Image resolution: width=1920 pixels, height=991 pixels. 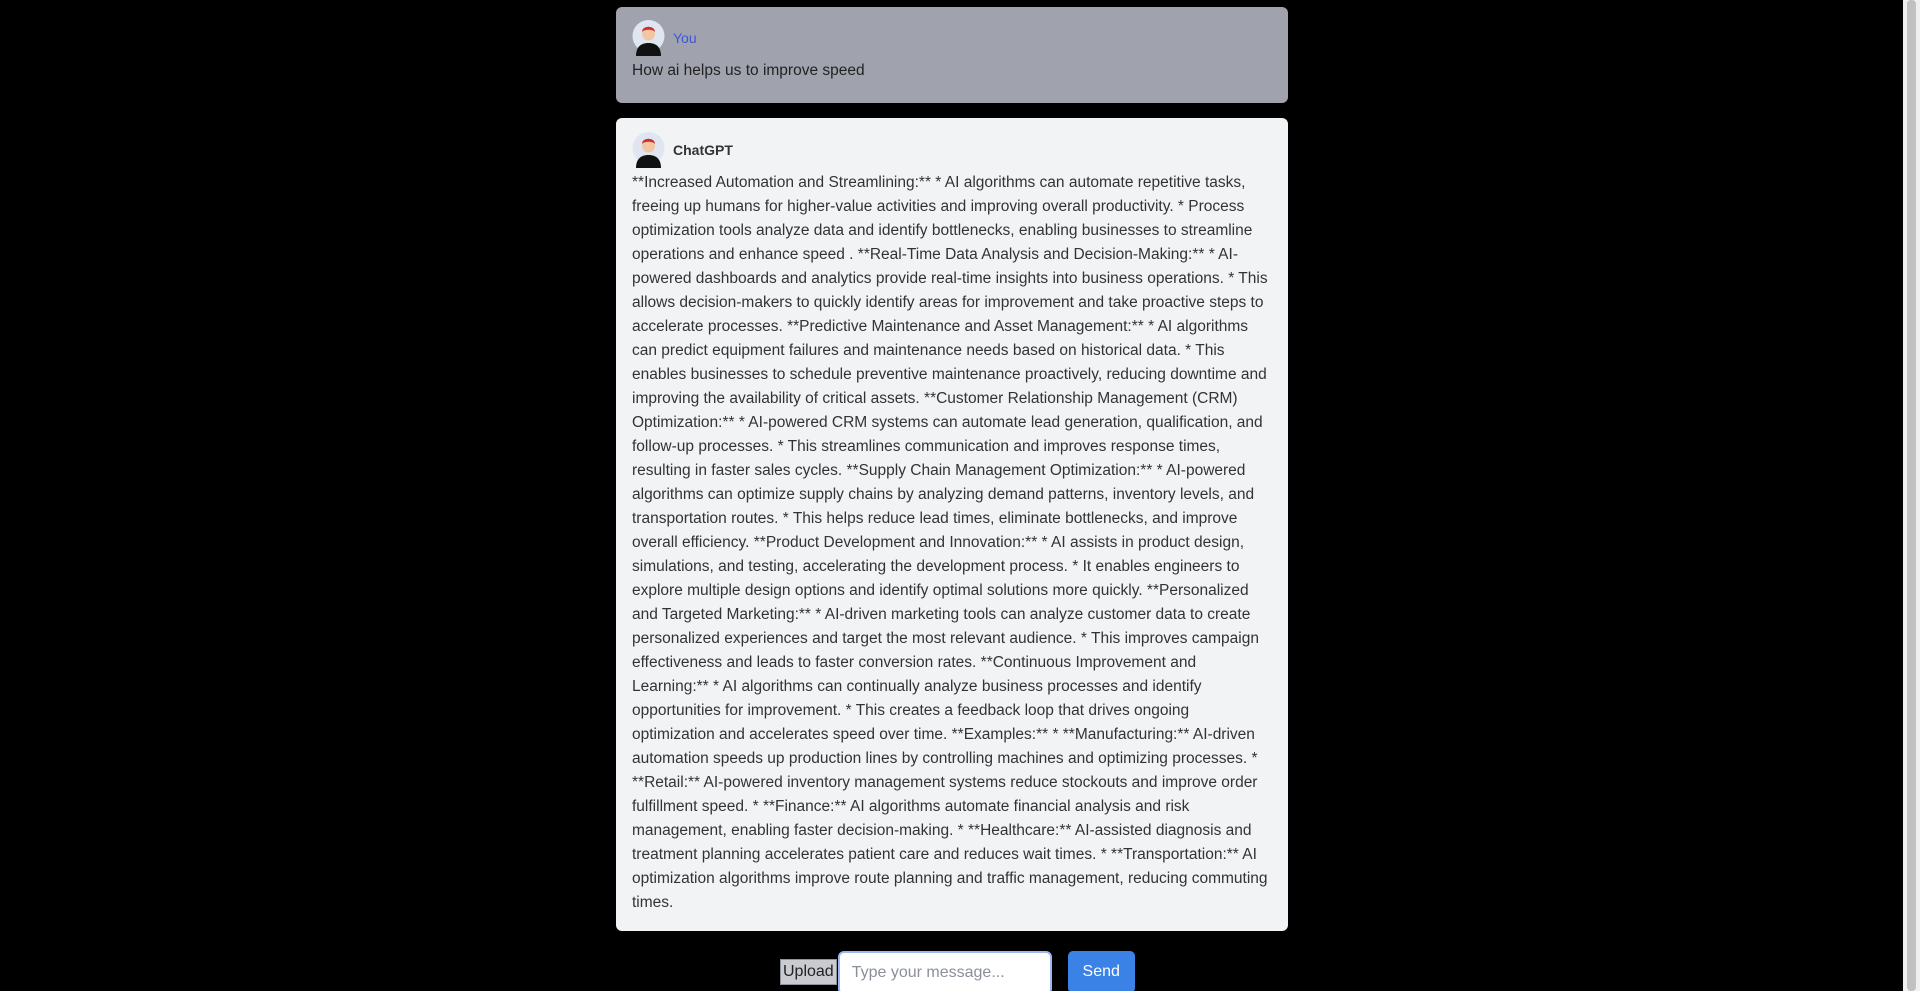 I want to click on user-message: You How ai helps us to improve speed, so click(x=952, y=55).